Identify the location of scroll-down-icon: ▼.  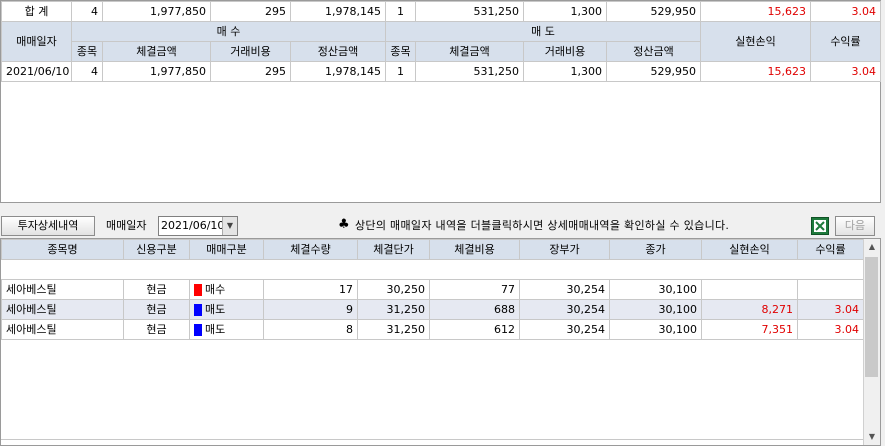
(872, 437).